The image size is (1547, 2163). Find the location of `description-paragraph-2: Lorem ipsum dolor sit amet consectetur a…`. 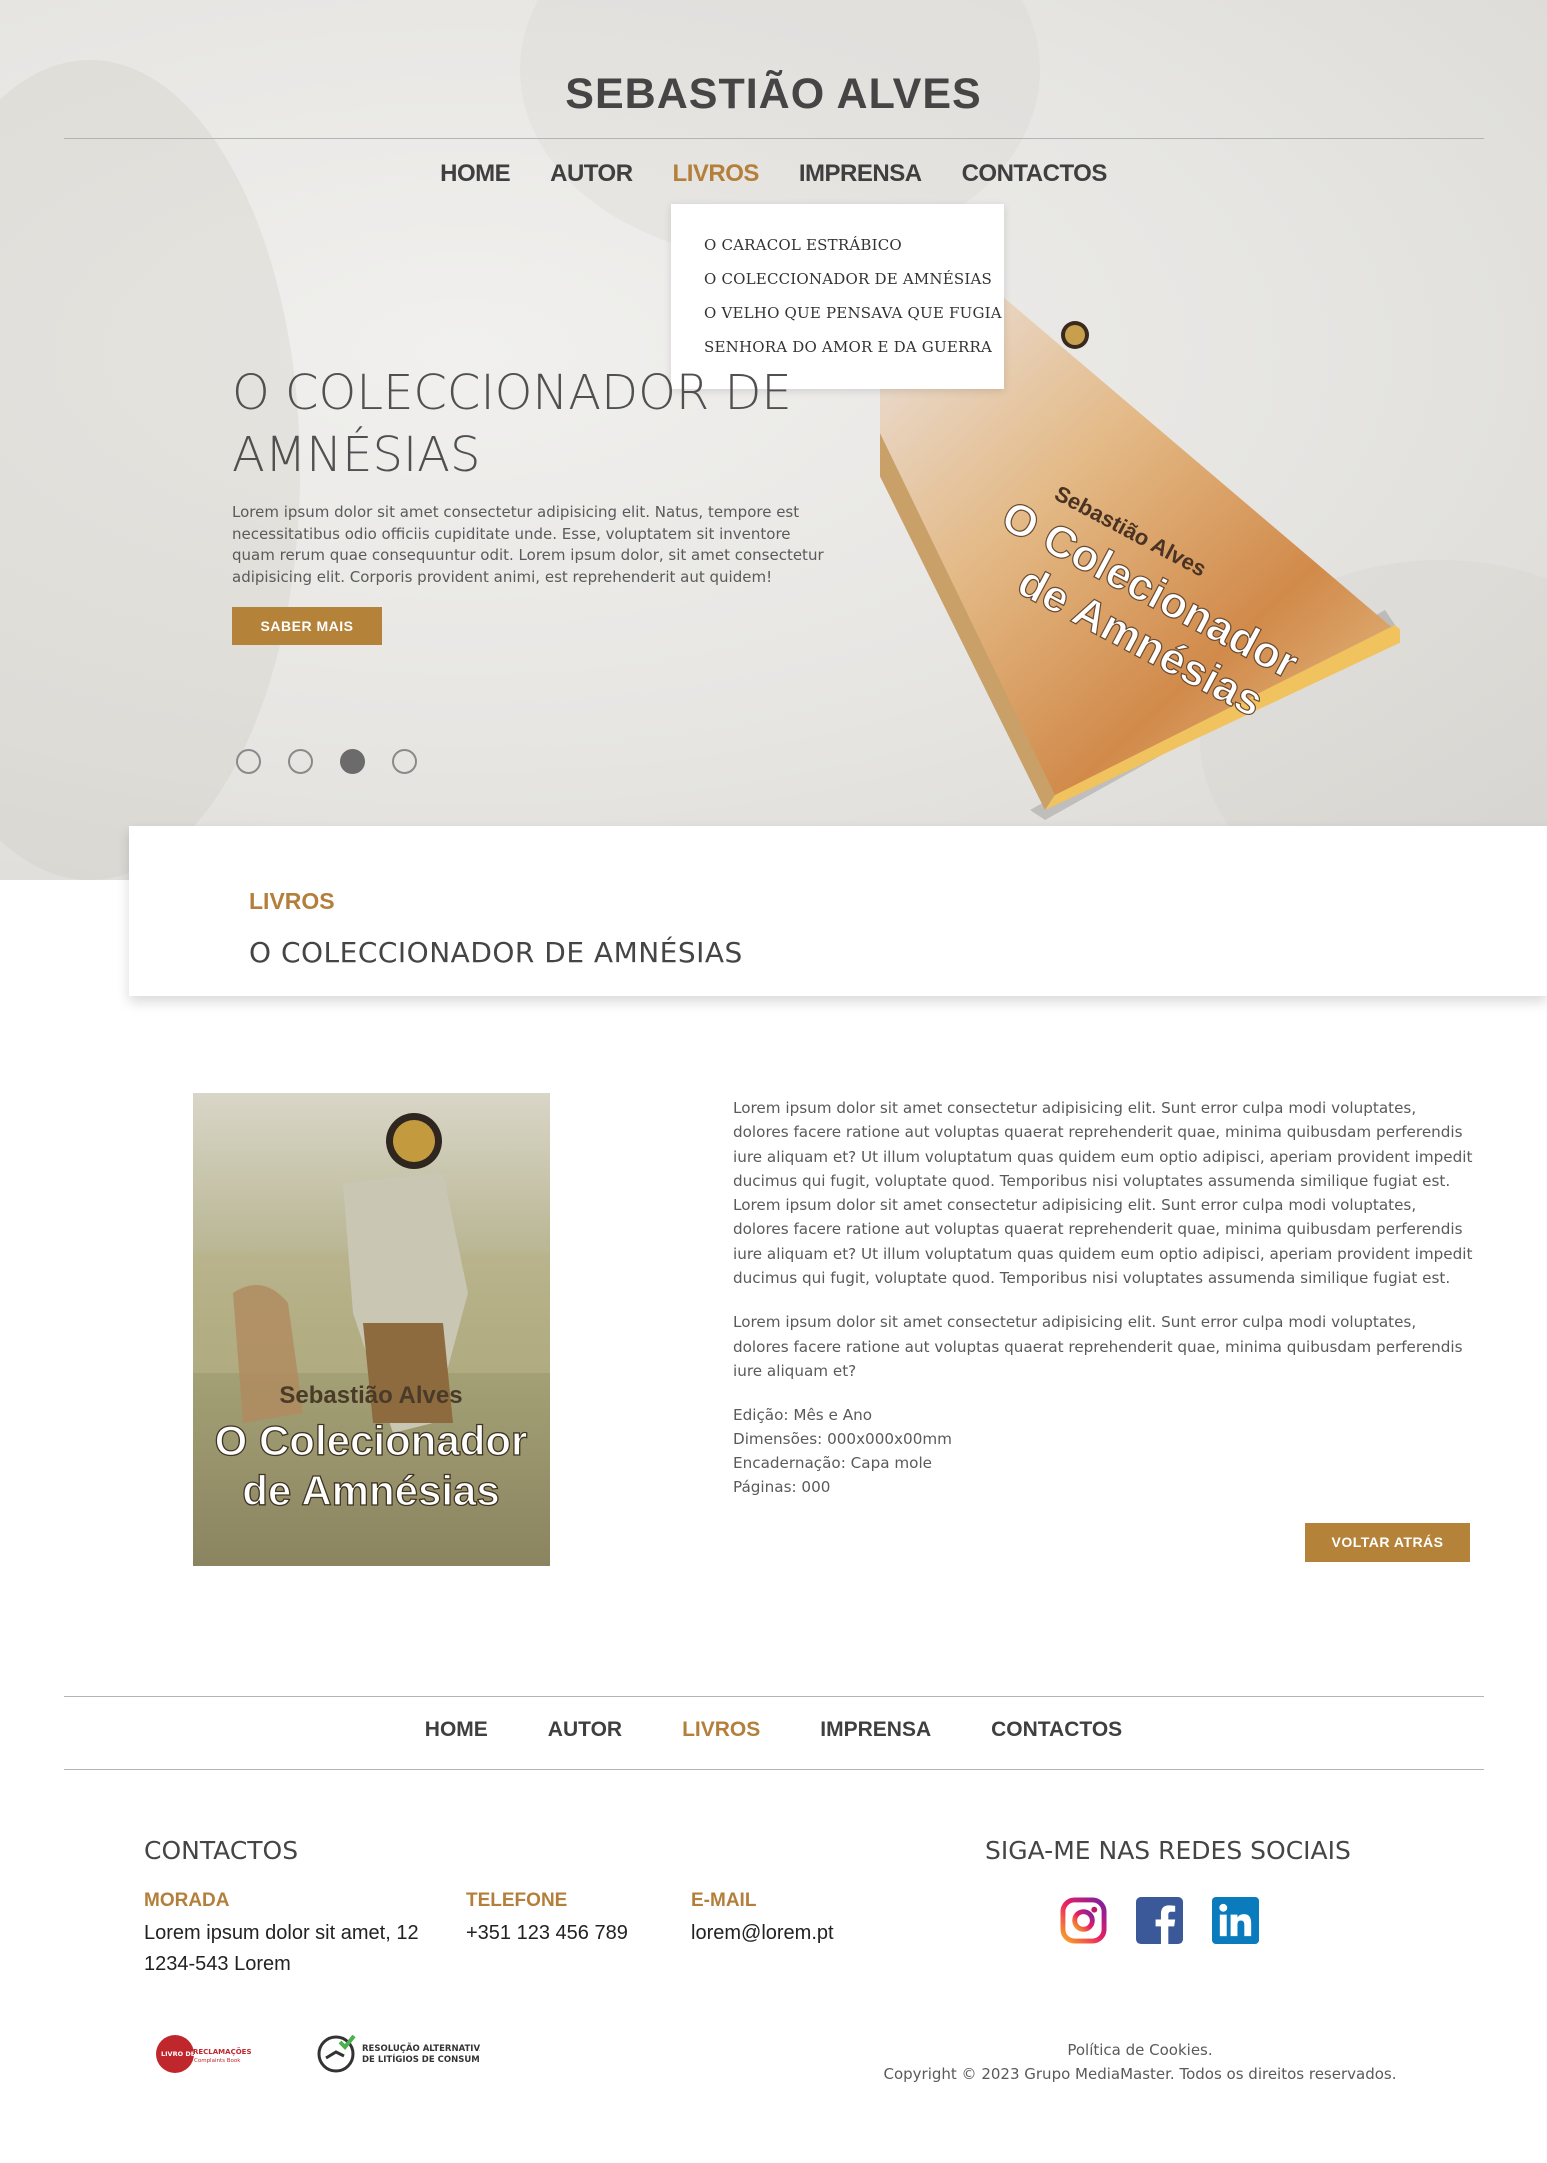

description-paragraph-2: Lorem ipsum dolor sit amet consectetur a… is located at coordinates (1098, 1346).